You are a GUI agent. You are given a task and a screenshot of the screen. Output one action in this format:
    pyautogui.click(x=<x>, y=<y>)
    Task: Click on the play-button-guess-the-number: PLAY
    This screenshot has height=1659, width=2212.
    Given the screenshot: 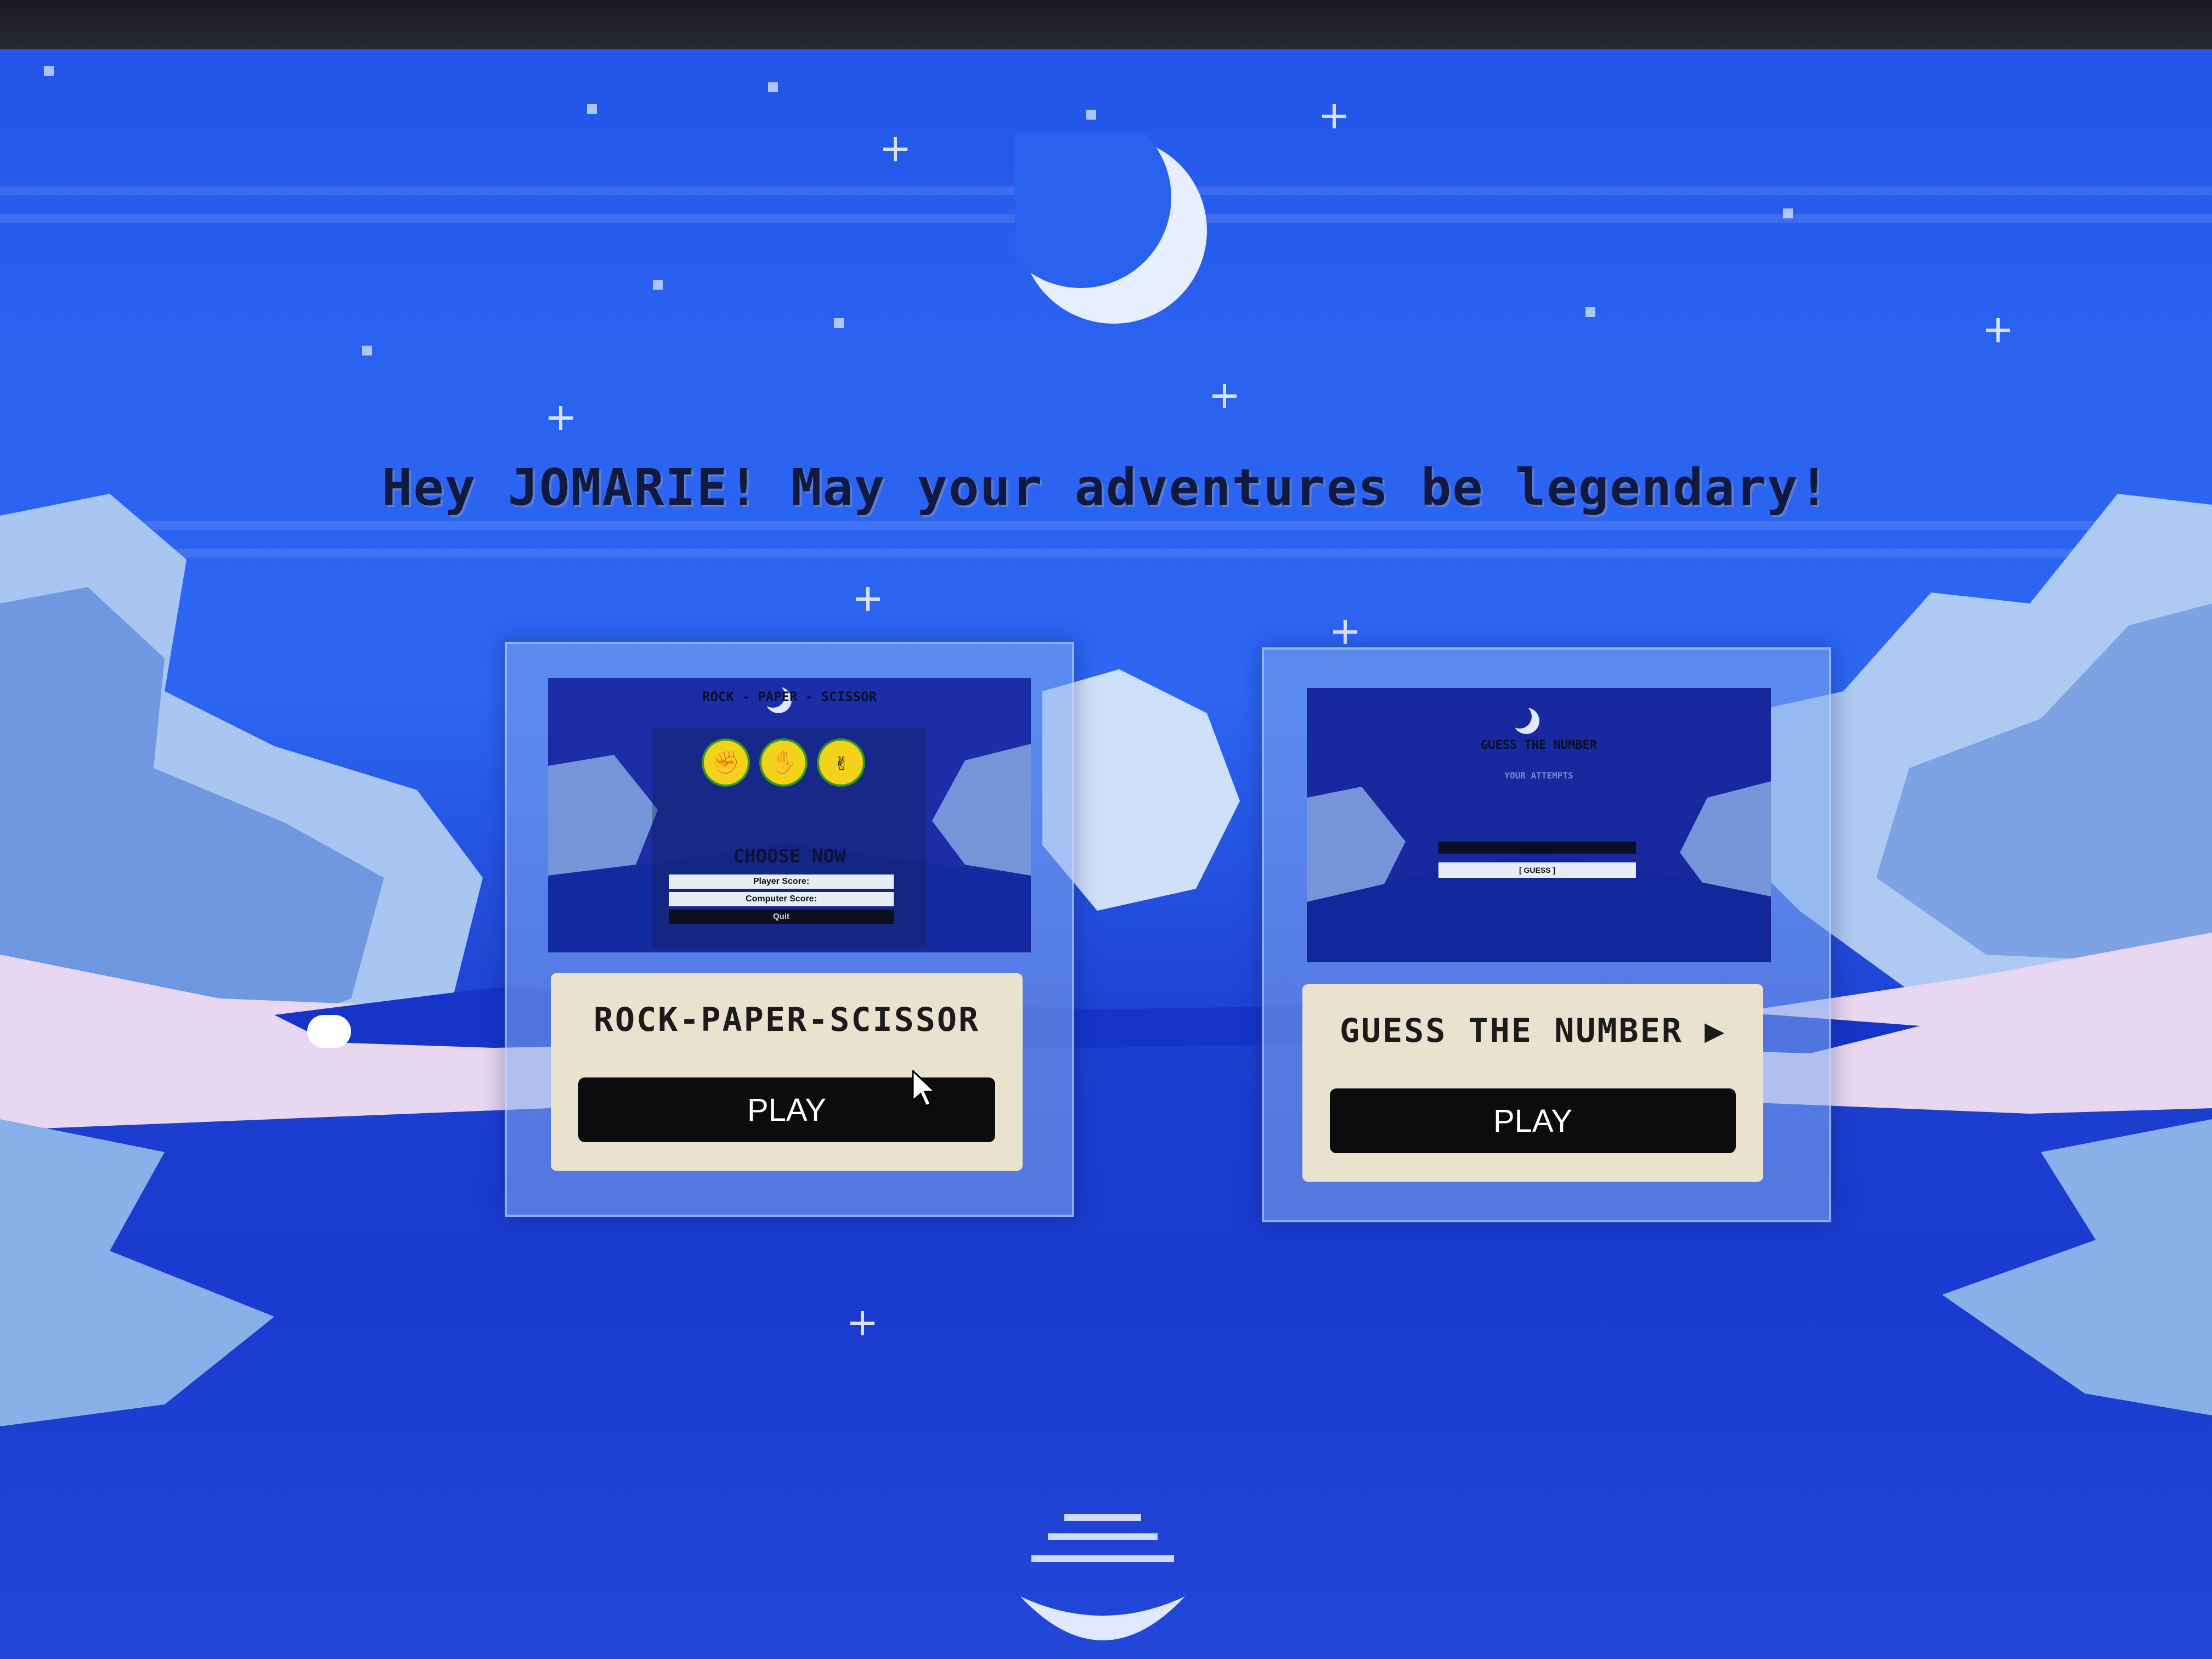 What is the action you would take?
    pyautogui.click(x=1533, y=1120)
    